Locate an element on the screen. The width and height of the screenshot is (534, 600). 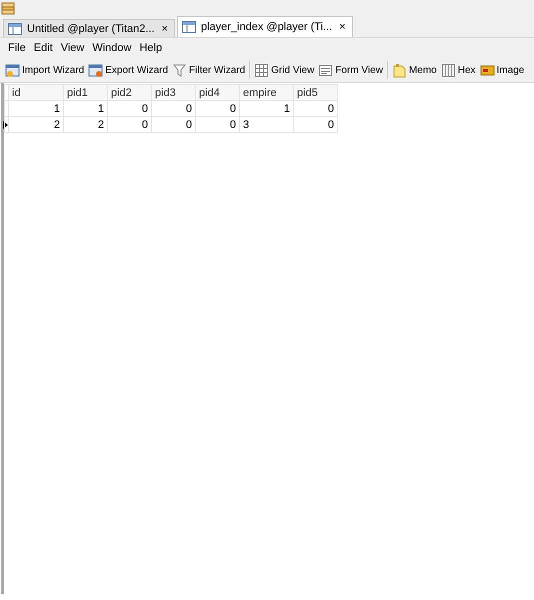
toolbar-button: Image is located at coordinates (502, 70).